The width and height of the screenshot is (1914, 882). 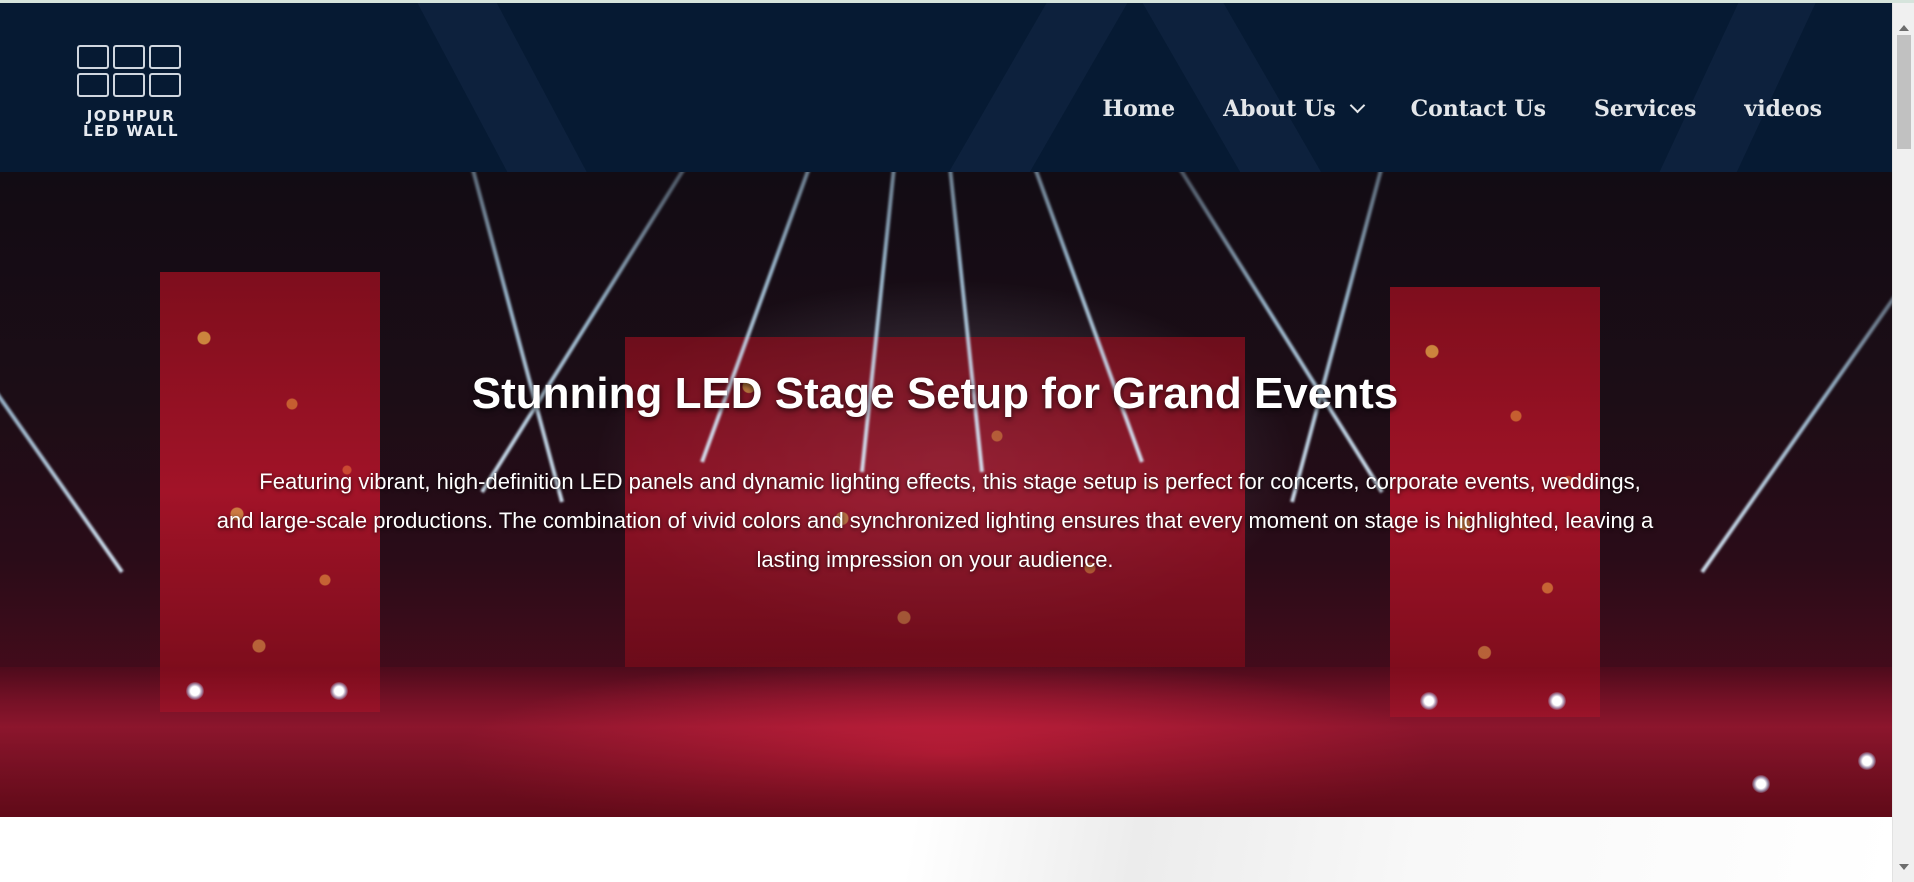 I want to click on nav-item-label: About Us, so click(x=1279, y=109).